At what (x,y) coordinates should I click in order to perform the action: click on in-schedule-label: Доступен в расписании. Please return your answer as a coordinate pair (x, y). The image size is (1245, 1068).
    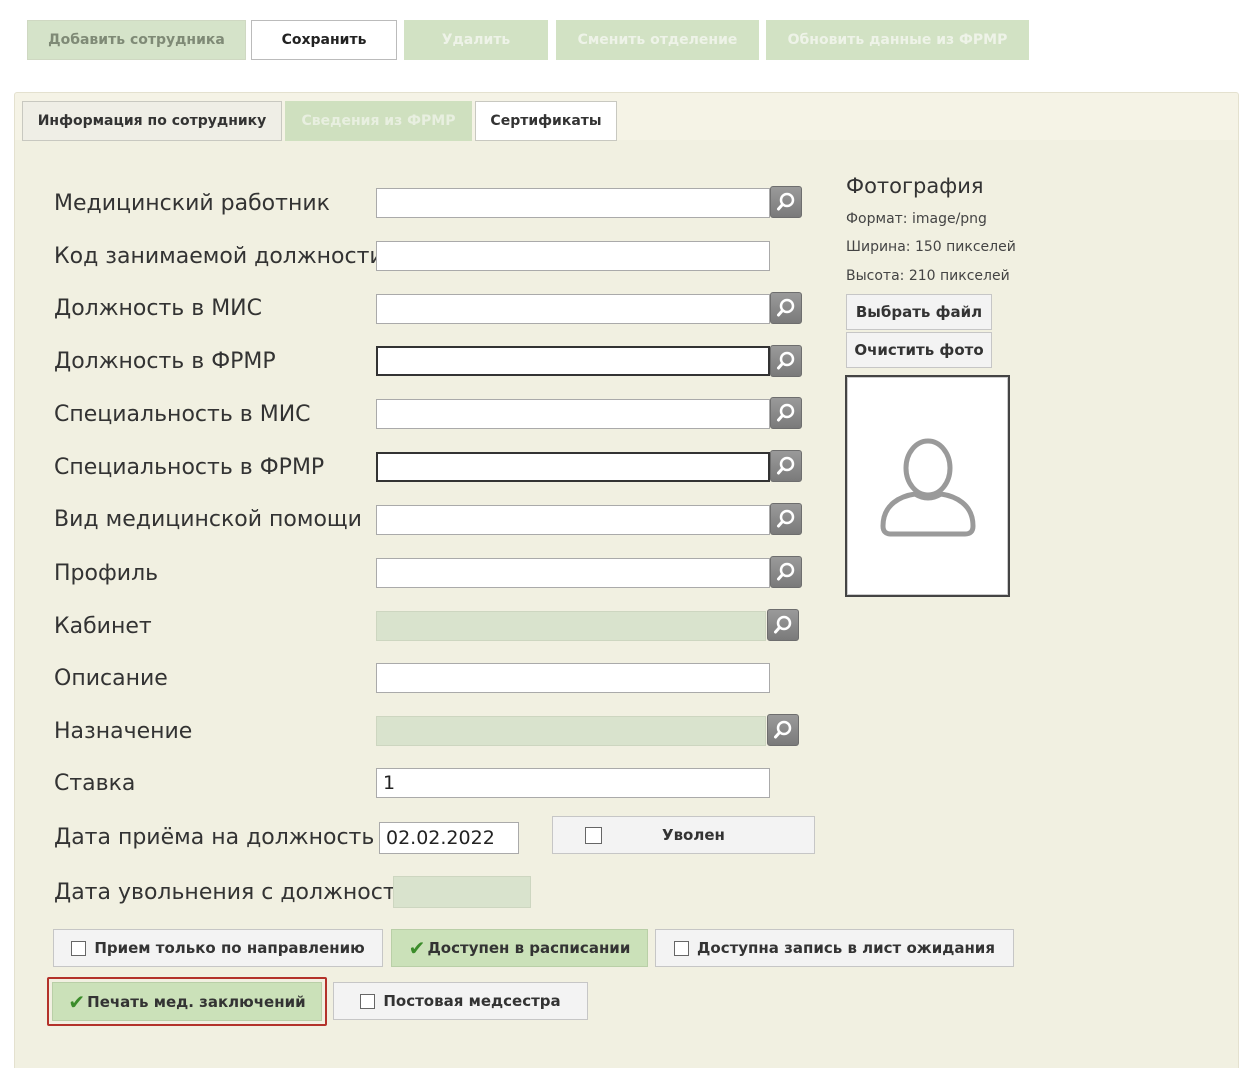
    Looking at the image, I should click on (529, 948).